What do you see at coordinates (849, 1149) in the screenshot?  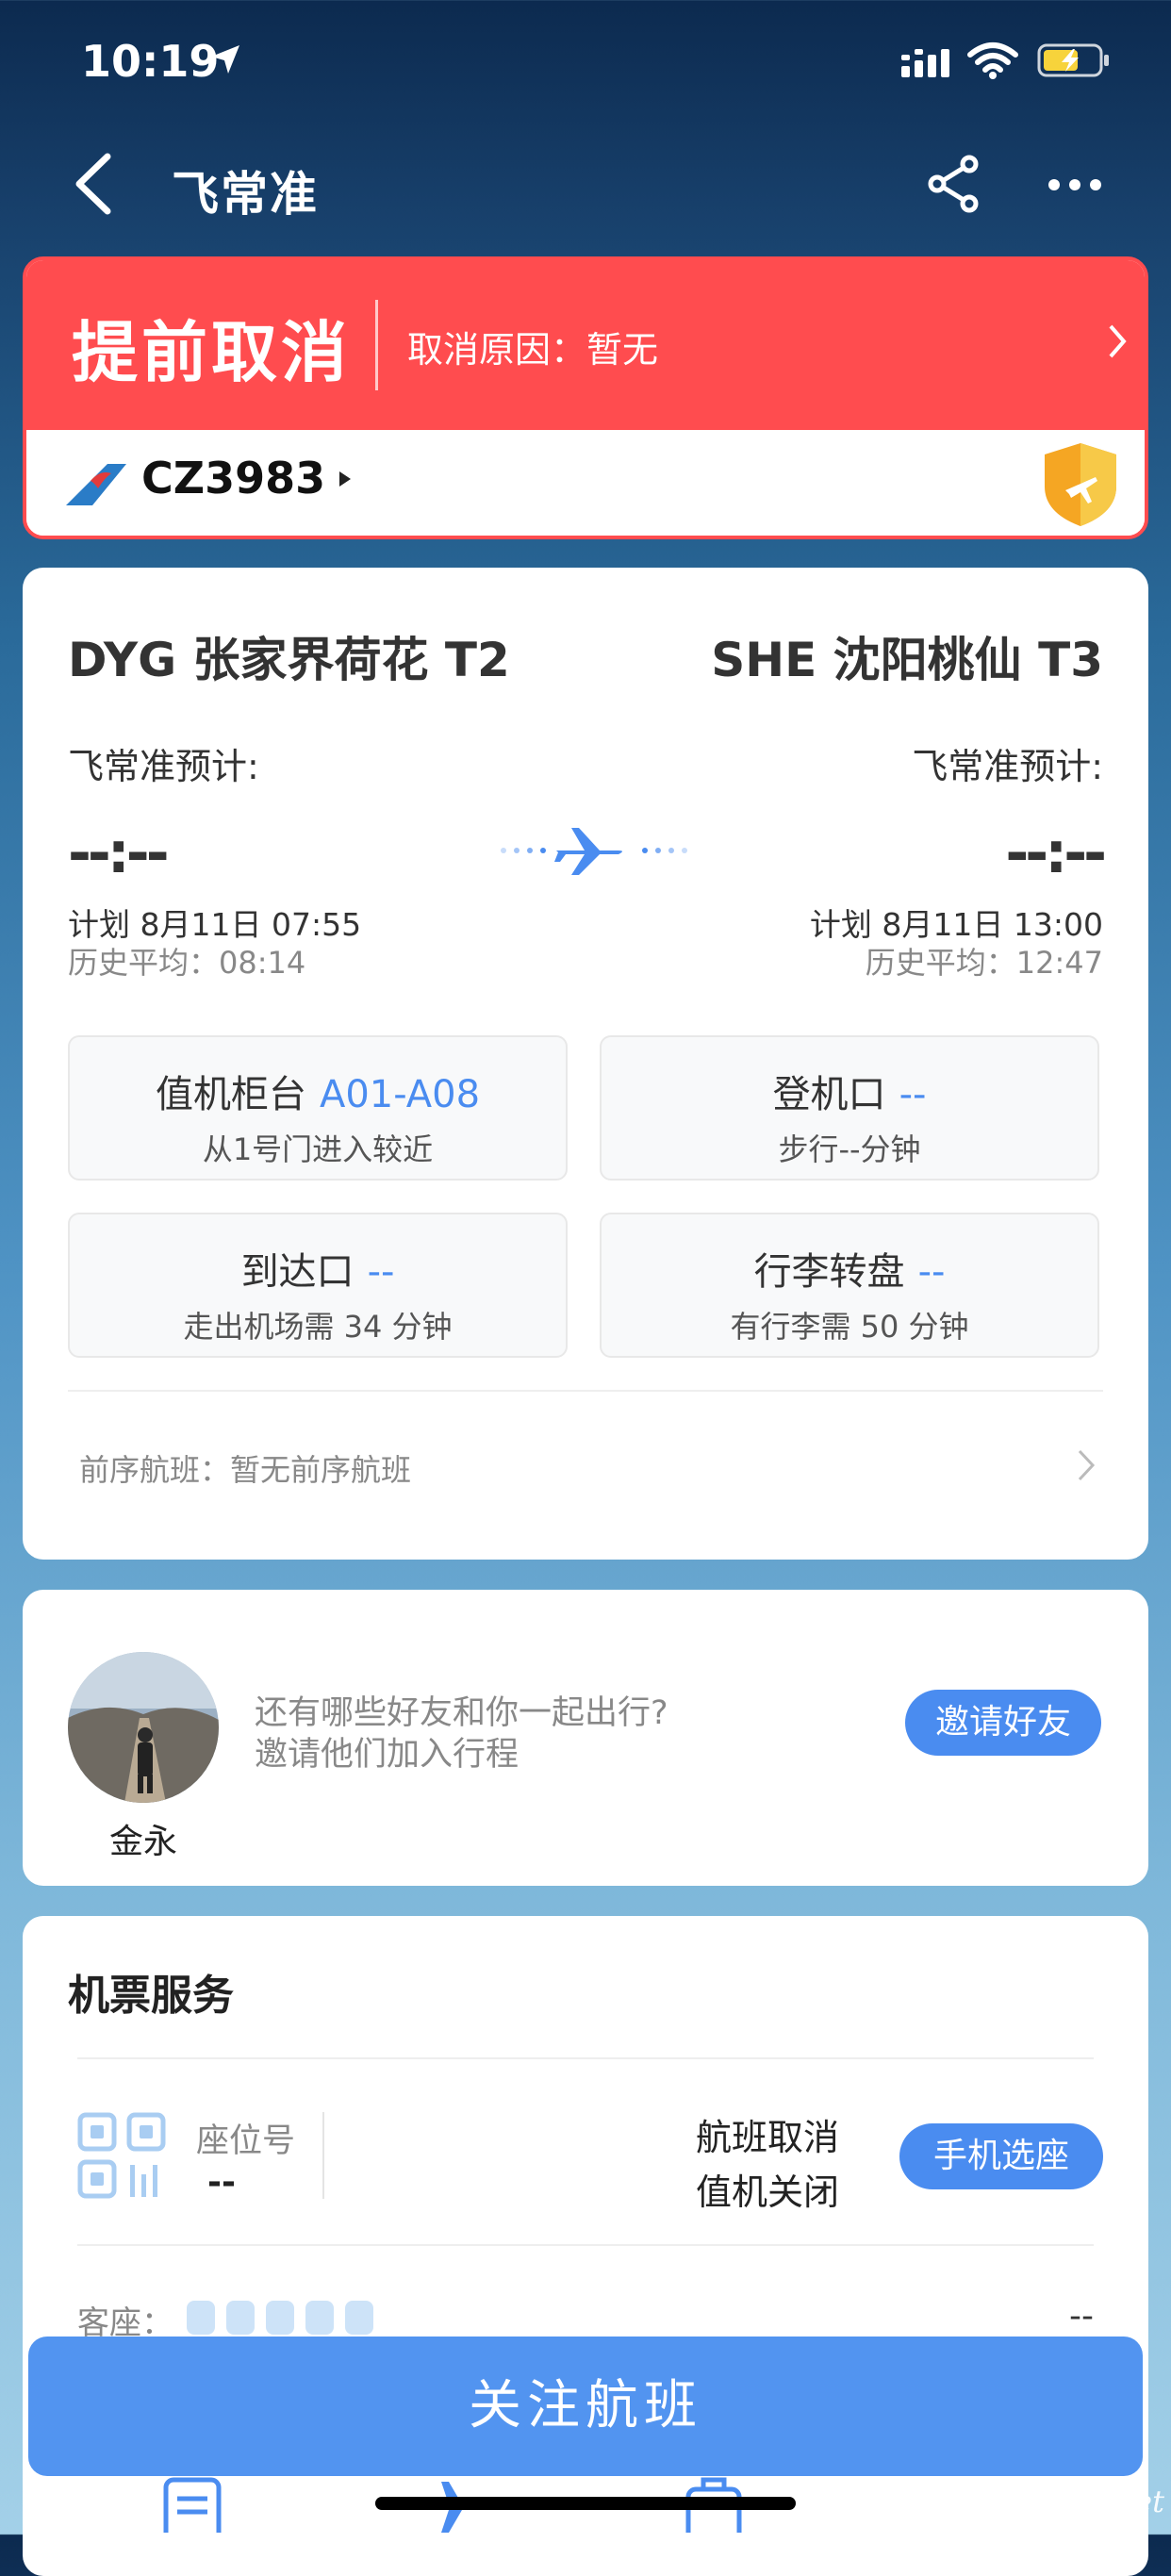 I see `info-sub: 步行--分钟` at bounding box center [849, 1149].